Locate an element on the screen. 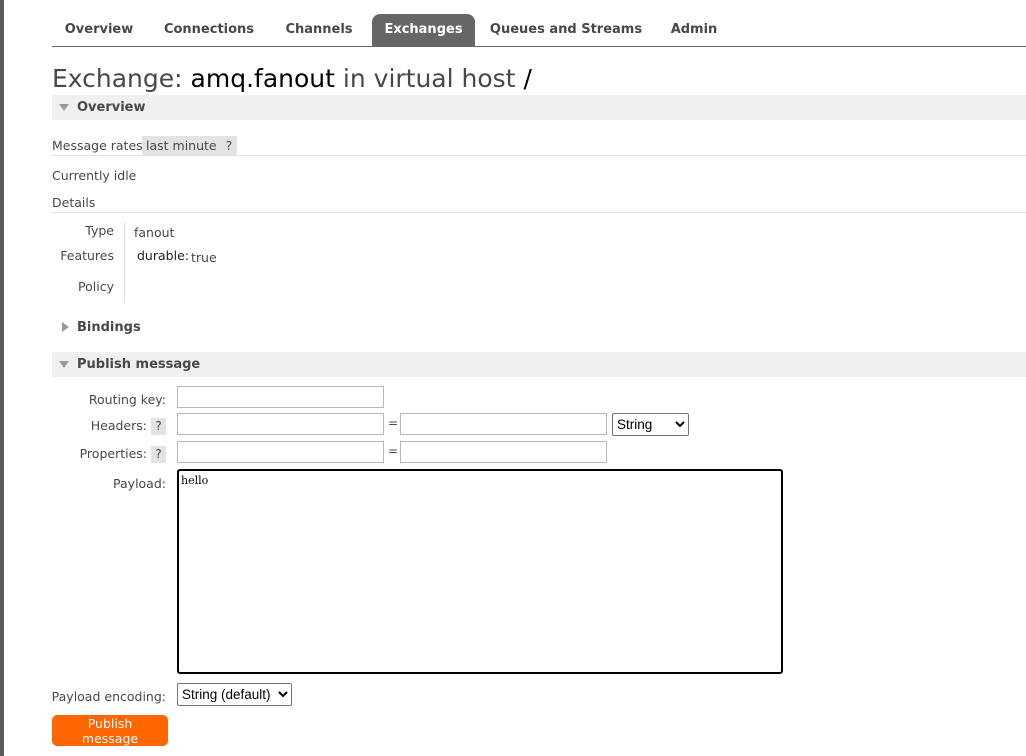  message-rates-label: Message rates is located at coordinates (97, 145).